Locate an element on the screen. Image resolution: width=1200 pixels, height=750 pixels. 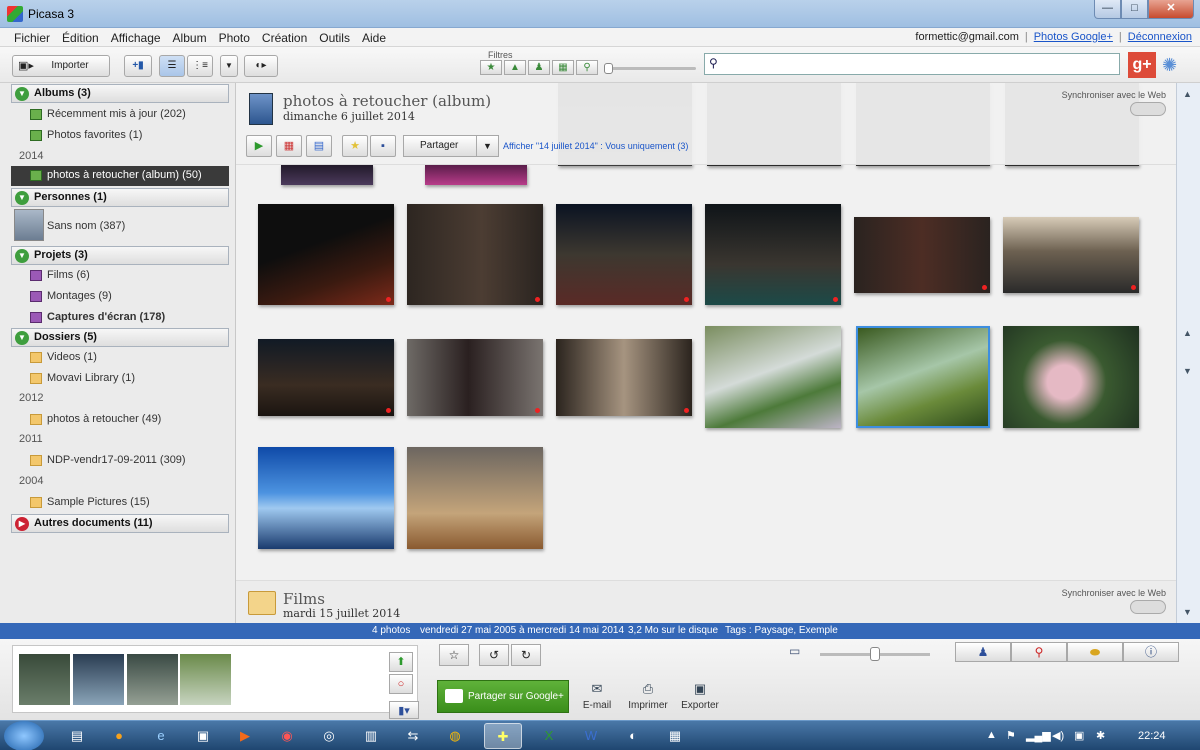
share-button: Partager ▼ is located at coordinates (451, 146).